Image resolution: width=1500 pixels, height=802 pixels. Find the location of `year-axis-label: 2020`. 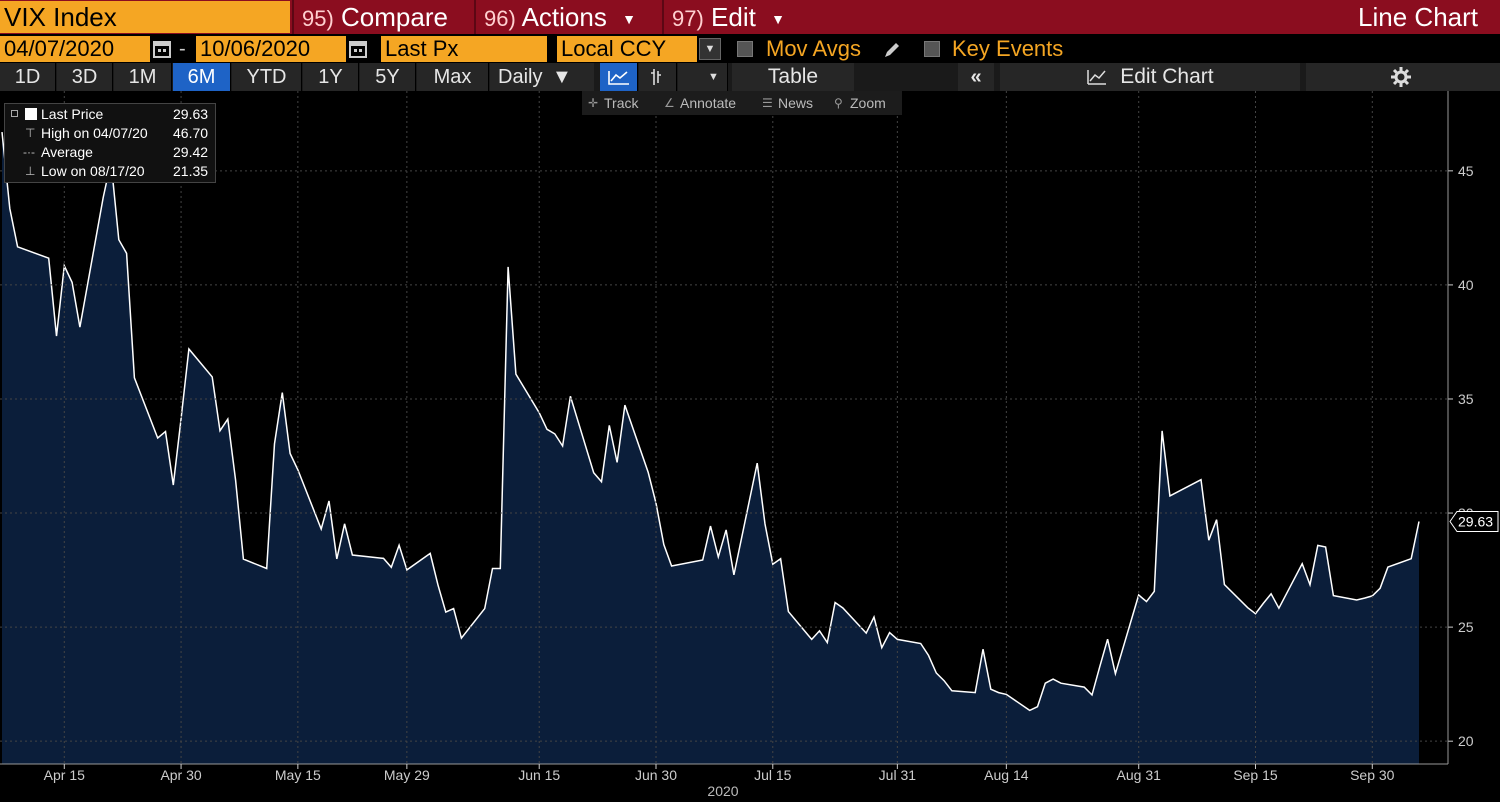

year-axis-label: 2020 is located at coordinates (723, 791).